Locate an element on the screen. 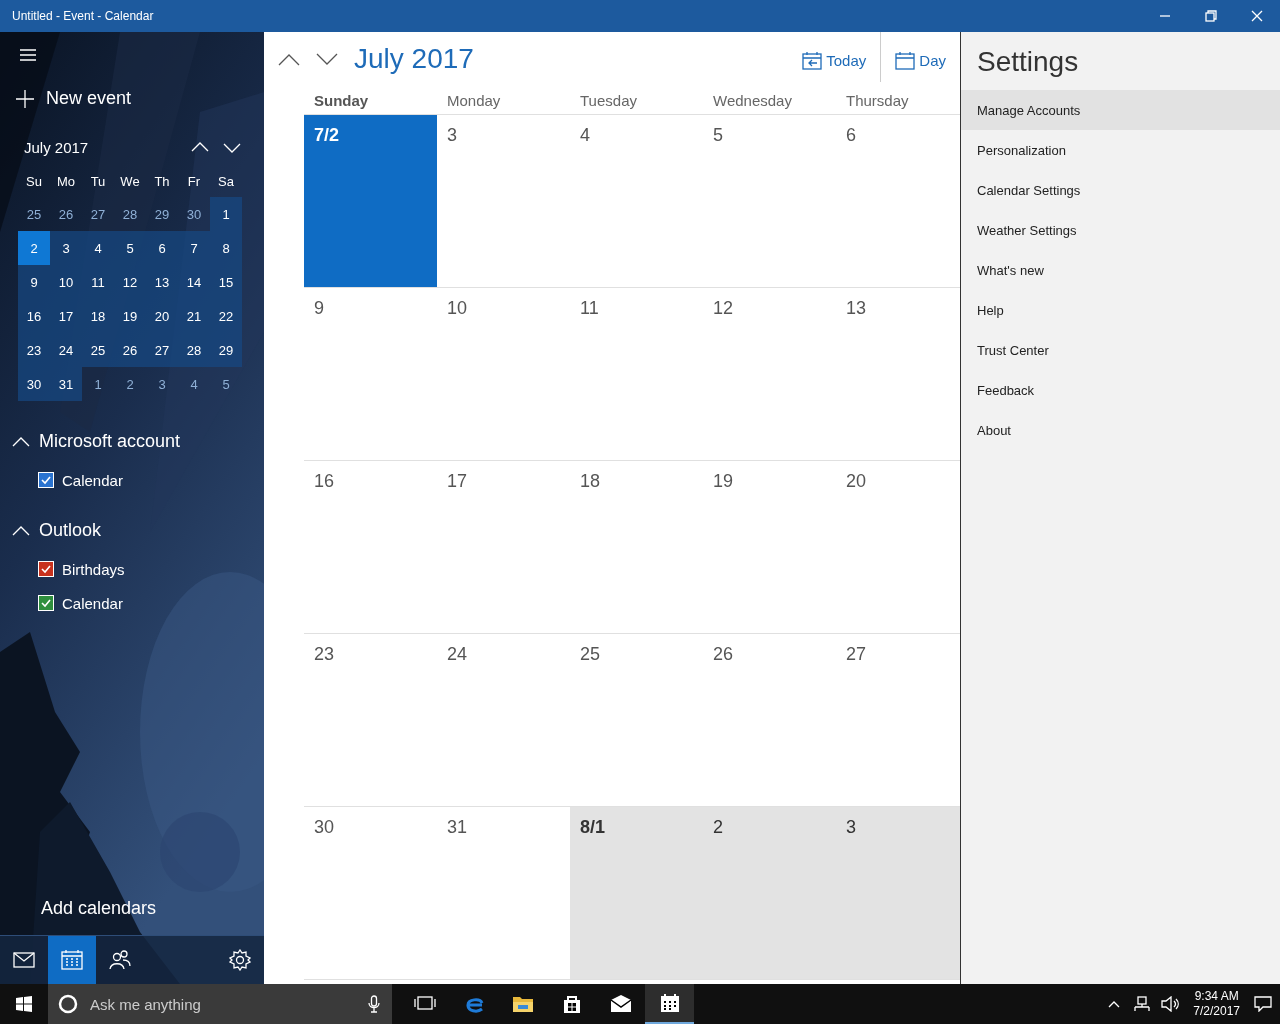  day-cell: 14 is located at coordinates (194, 282).